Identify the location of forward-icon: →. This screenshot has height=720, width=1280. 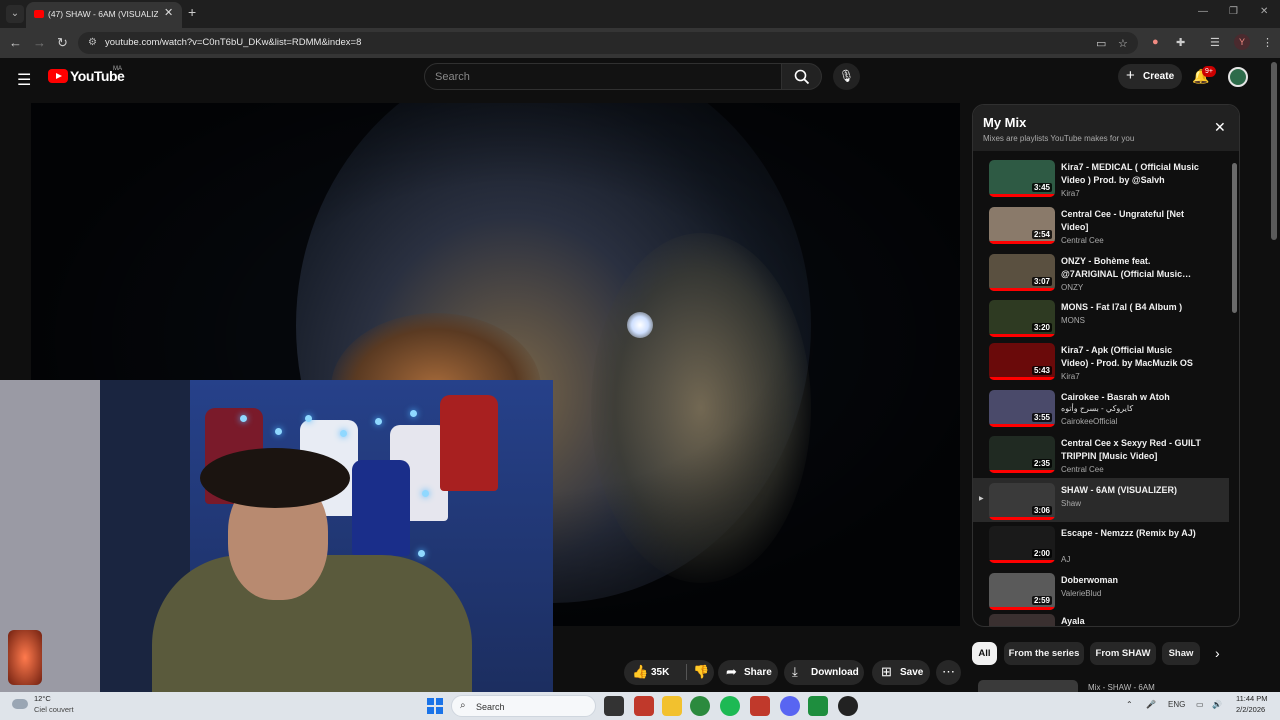
(39, 42).